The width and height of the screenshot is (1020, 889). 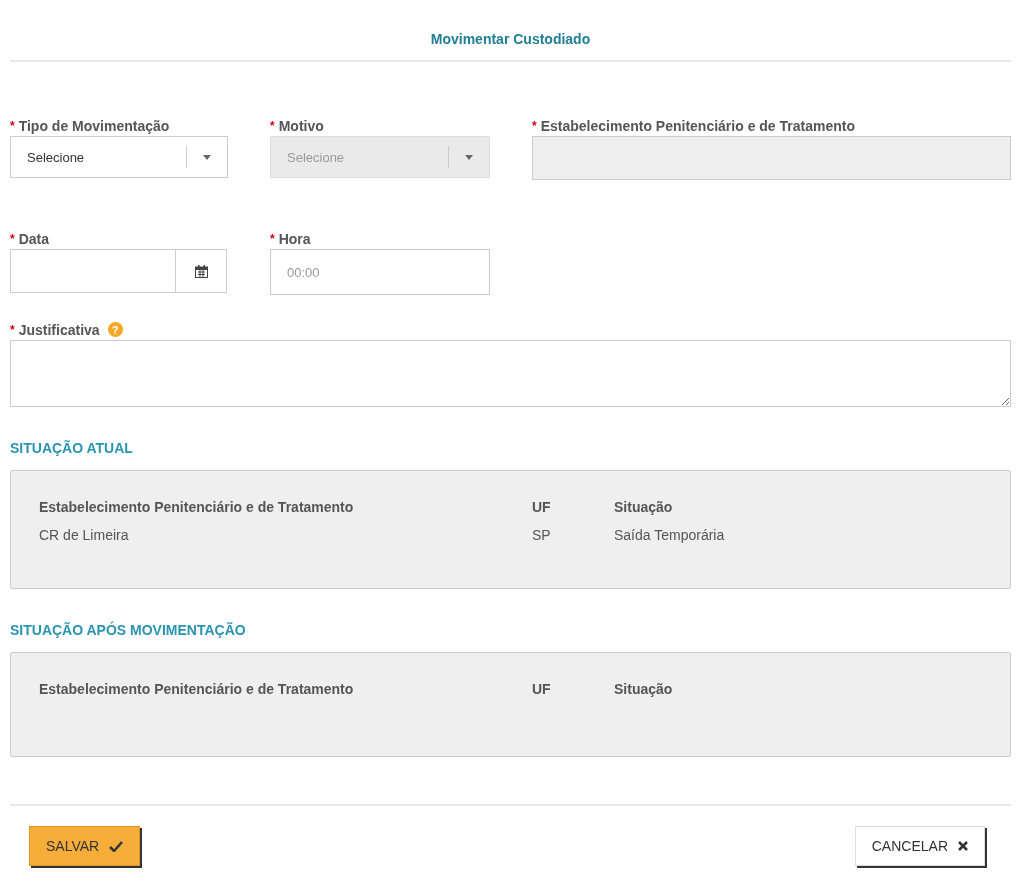 I want to click on field-label: * Justificativa ?, so click(x=510, y=329).